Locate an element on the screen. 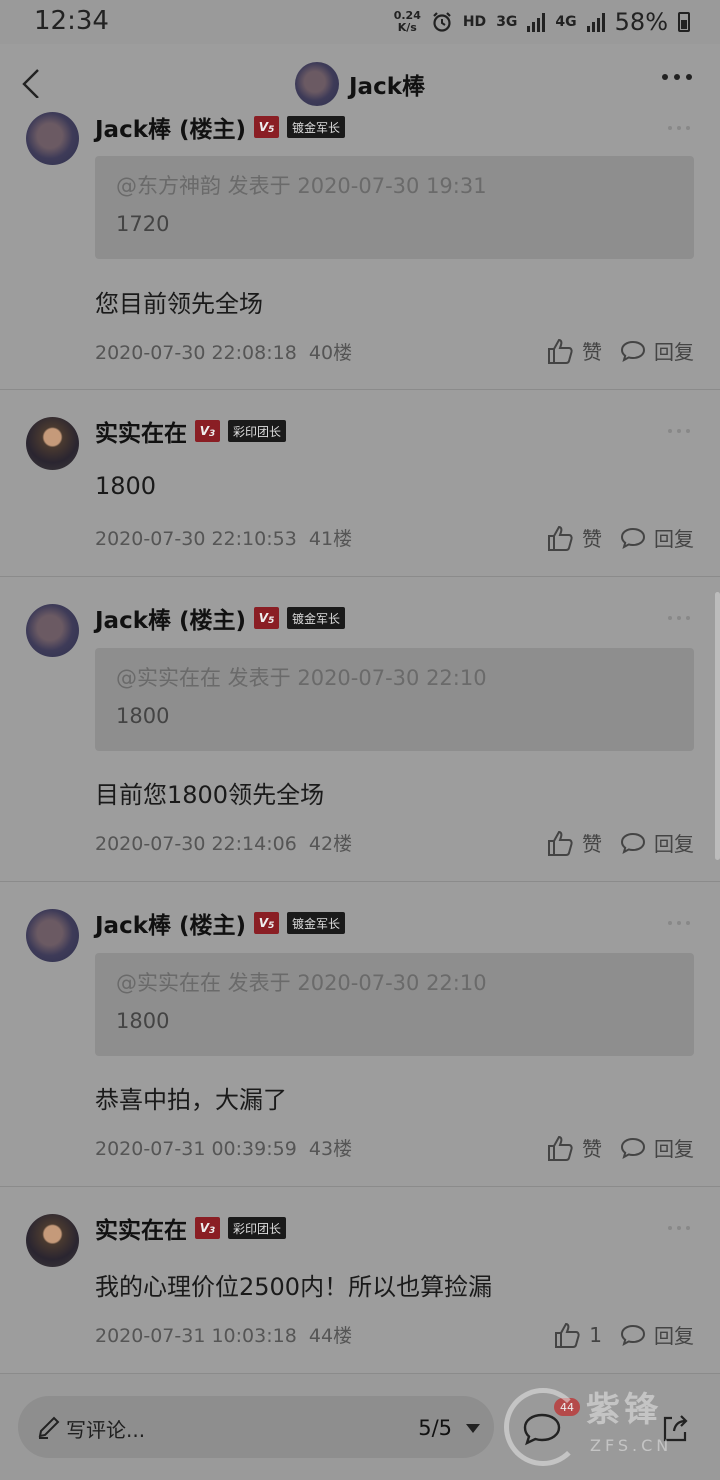 Image resolution: width=720 pixels, height=1480 pixels. timestamp: 2020-07-30 22:10:53 is located at coordinates (196, 539).